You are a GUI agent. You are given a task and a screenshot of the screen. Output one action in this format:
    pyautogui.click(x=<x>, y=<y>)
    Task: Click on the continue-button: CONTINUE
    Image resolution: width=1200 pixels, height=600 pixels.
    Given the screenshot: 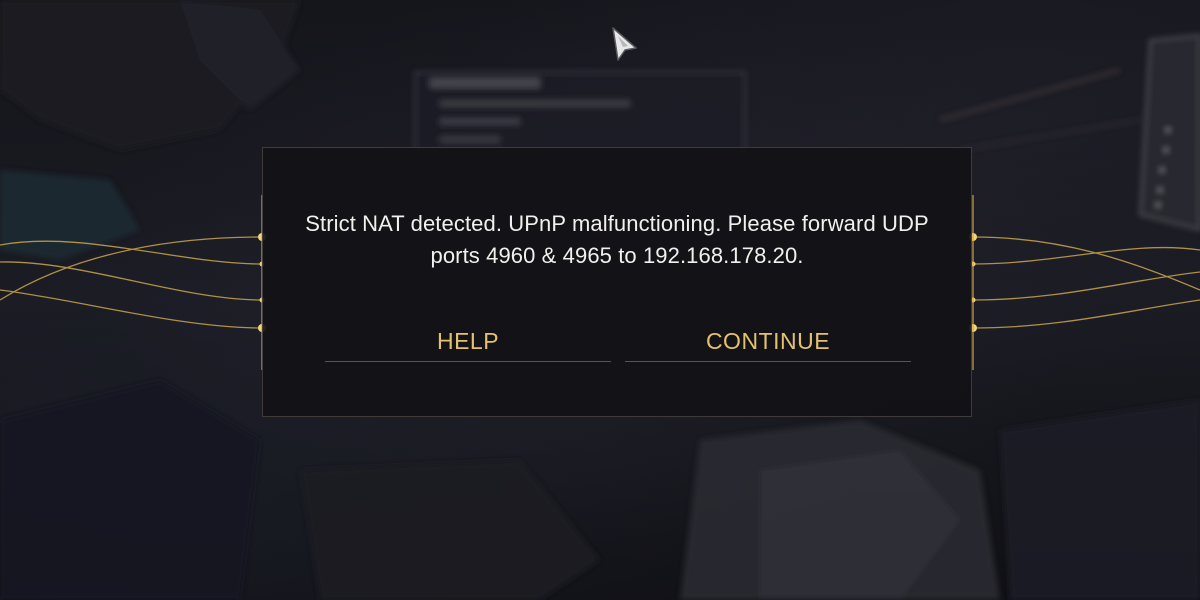 What is the action you would take?
    pyautogui.click(x=768, y=342)
    